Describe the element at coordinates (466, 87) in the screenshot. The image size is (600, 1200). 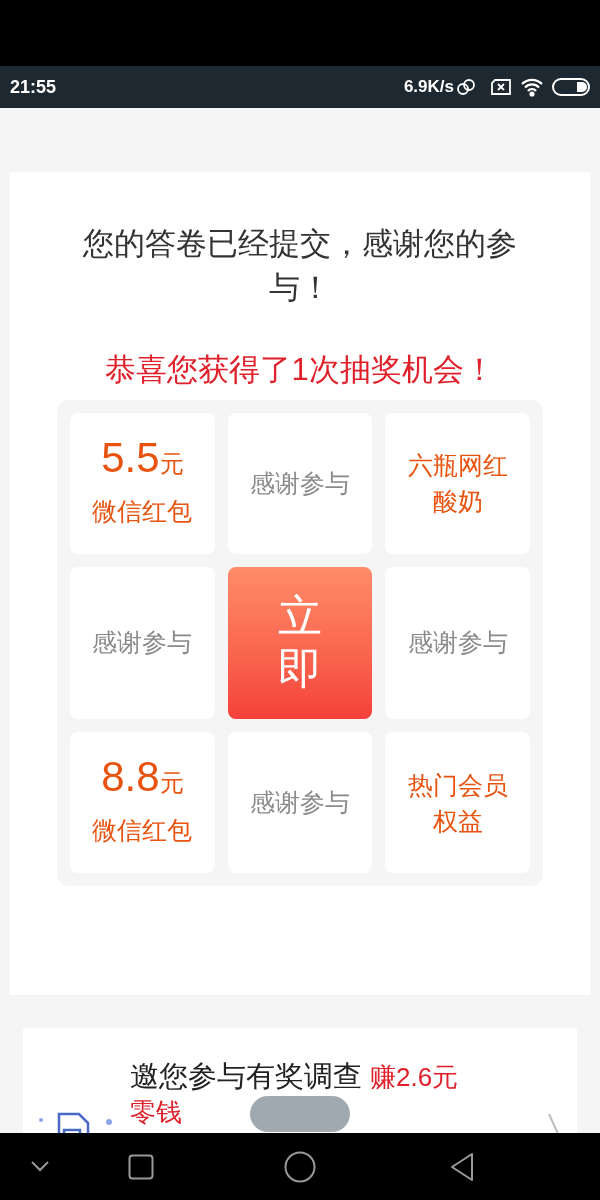
I see `sync-icon` at that location.